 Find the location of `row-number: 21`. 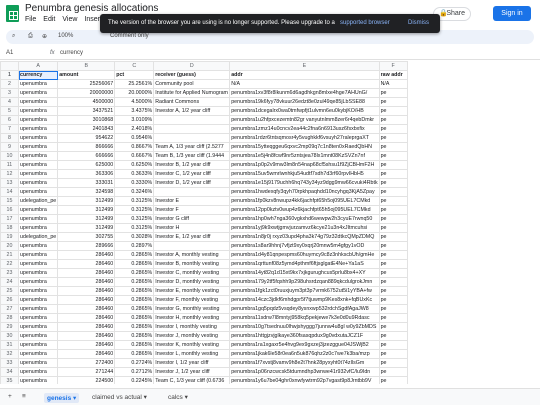

row-number: 21 is located at coordinates (9, 255).